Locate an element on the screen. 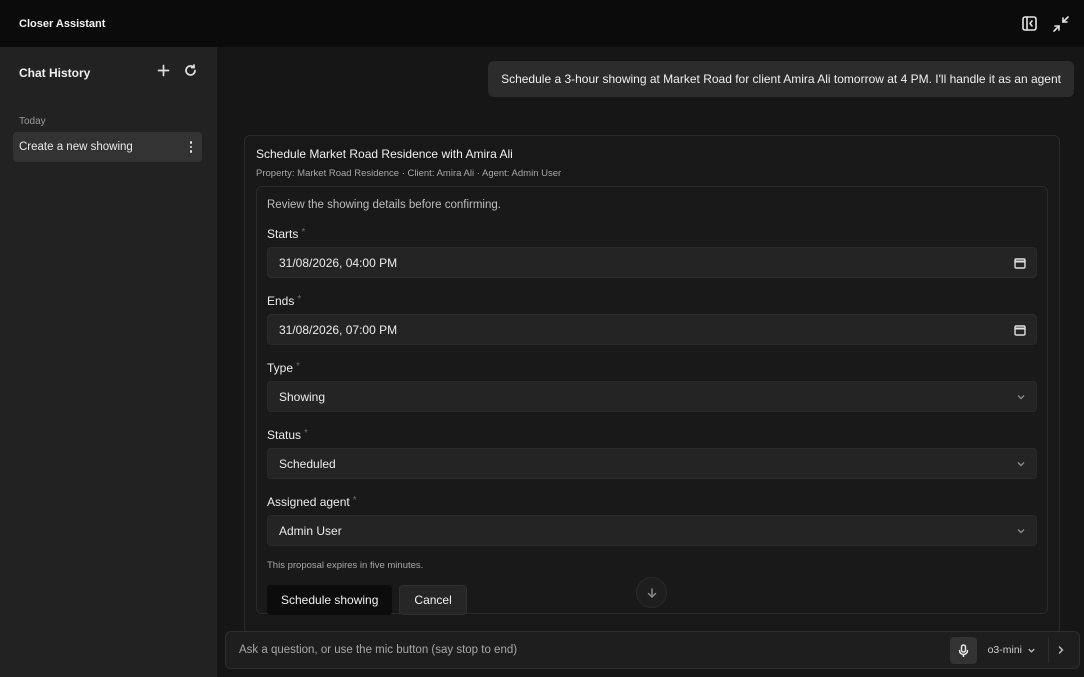 This screenshot has height=677, width=1084. model-select: o3-mini is located at coordinates (1012, 650).